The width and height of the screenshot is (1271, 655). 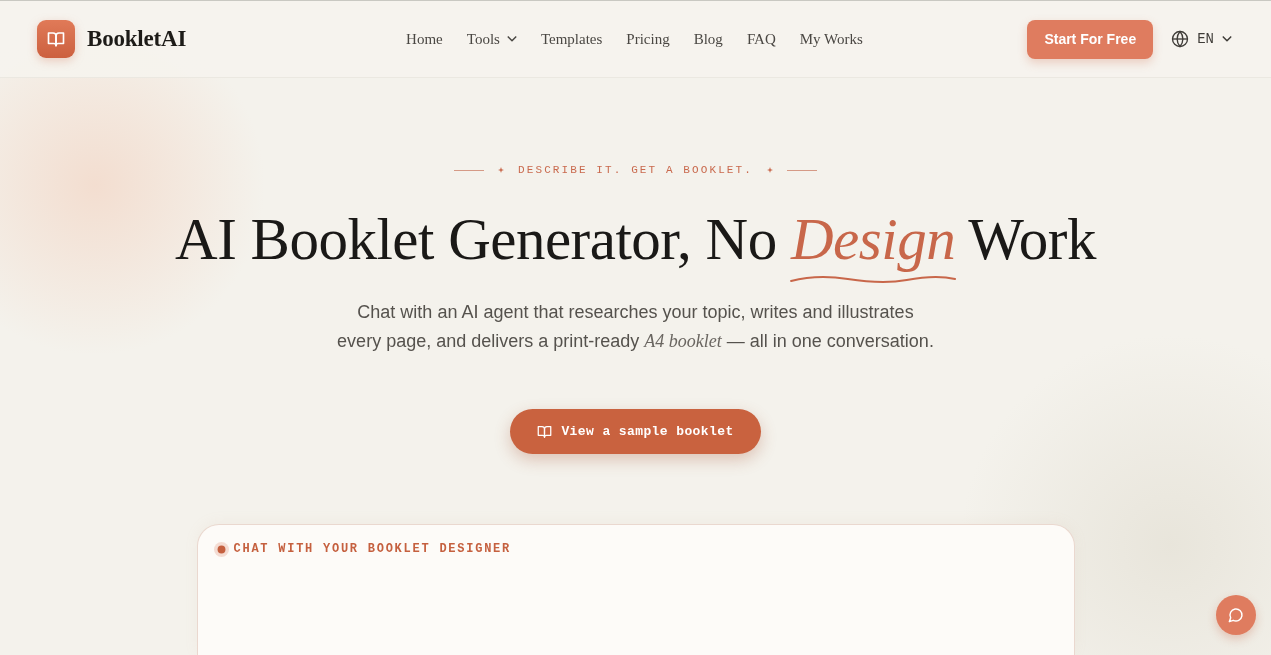 I want to click on nav-link: My Works, so click(x=831, y=39).